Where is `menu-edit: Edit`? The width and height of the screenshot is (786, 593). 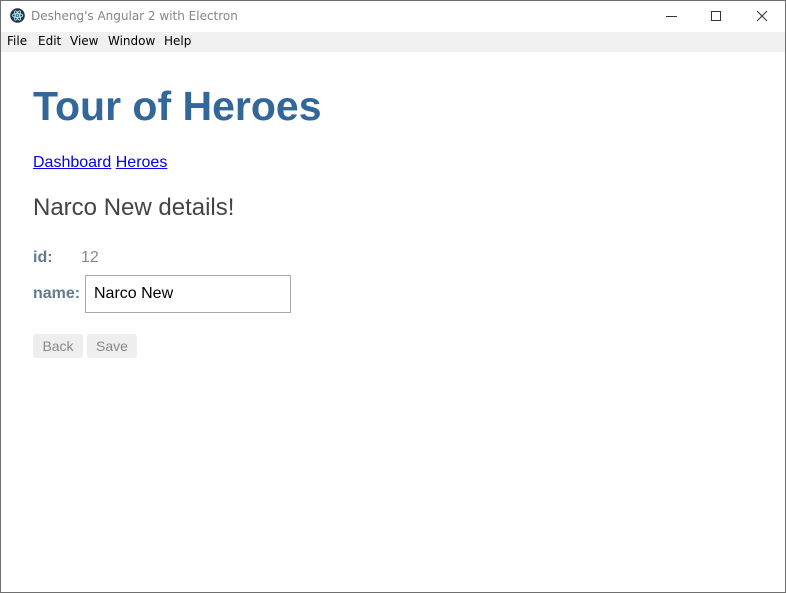
menu-edit: Edit is located at coordinates (49, 41).